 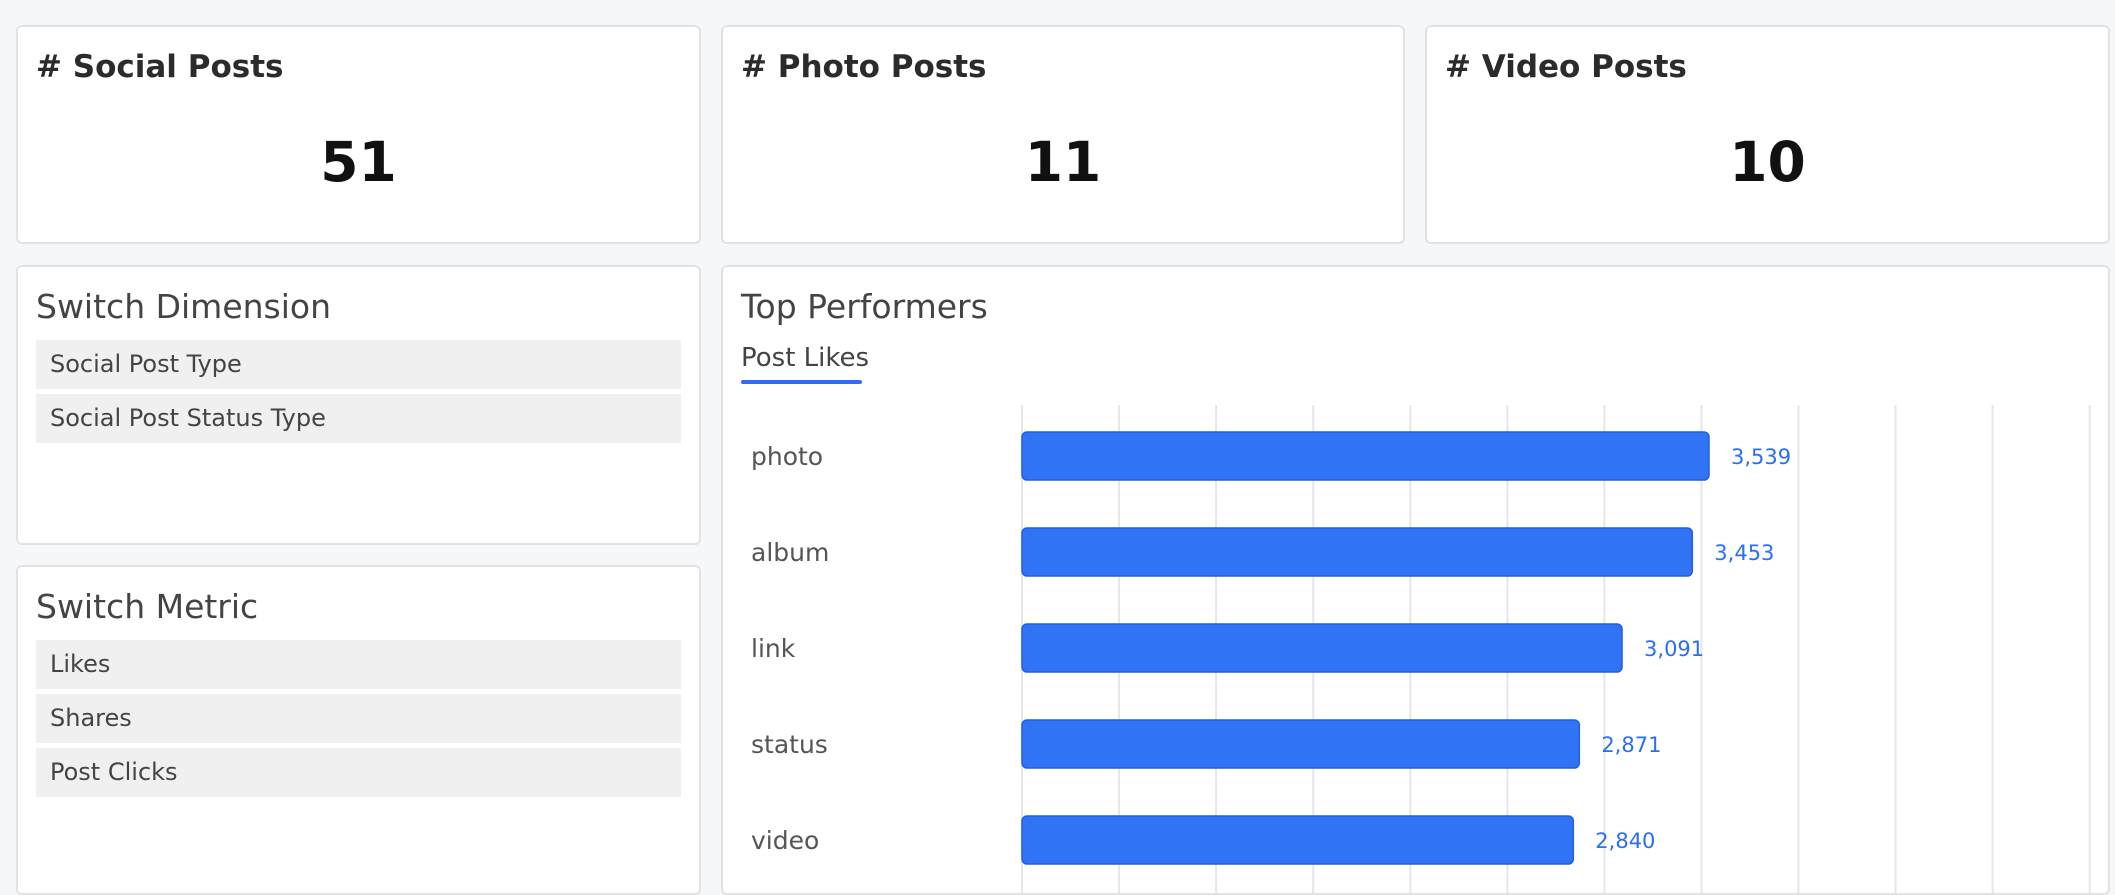 What do you see at coordinates (147, 606) in the screenshot?
I see `switch-metric-title: Switch Metric` at bounding box center [147, 606].